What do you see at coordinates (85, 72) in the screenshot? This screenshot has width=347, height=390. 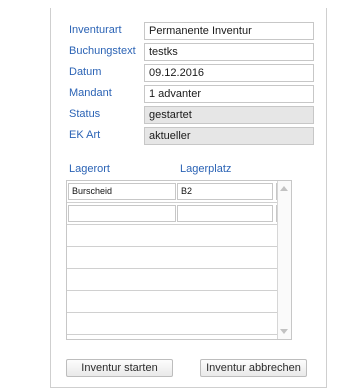 I see `datum-label: Datum` at bounding box center [85, 72].